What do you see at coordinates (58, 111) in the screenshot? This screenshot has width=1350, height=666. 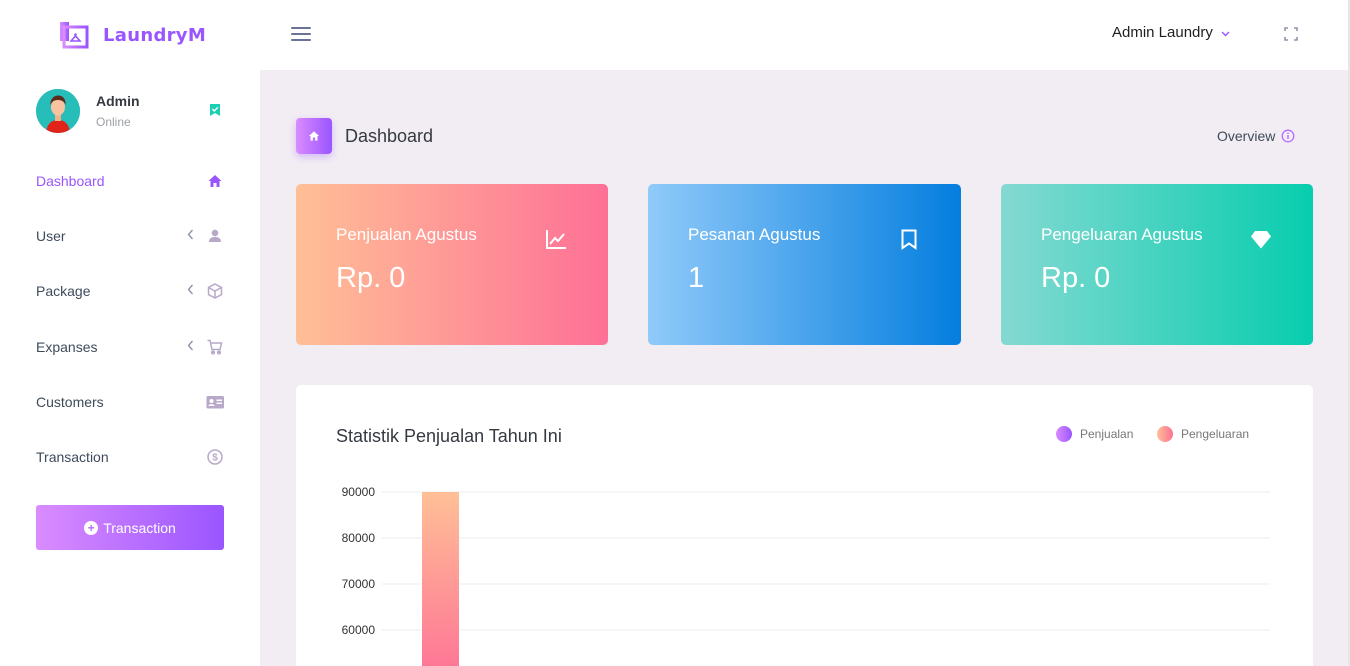 I see `avatar` at bounding box center [58, 111].